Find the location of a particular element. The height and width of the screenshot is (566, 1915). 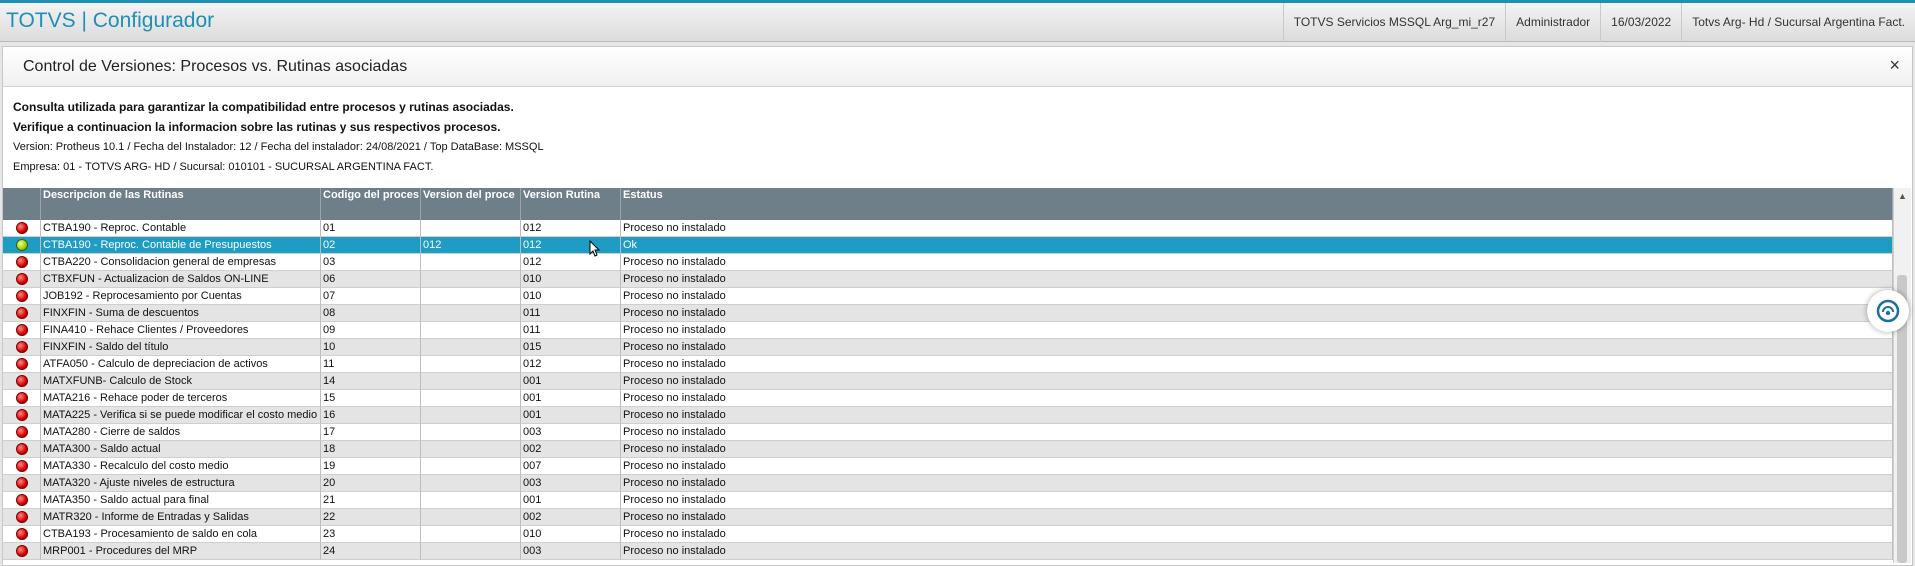

description-cell: JOB192 - Reprocesamiento por Cuentas is located at coordinates (181, 296).